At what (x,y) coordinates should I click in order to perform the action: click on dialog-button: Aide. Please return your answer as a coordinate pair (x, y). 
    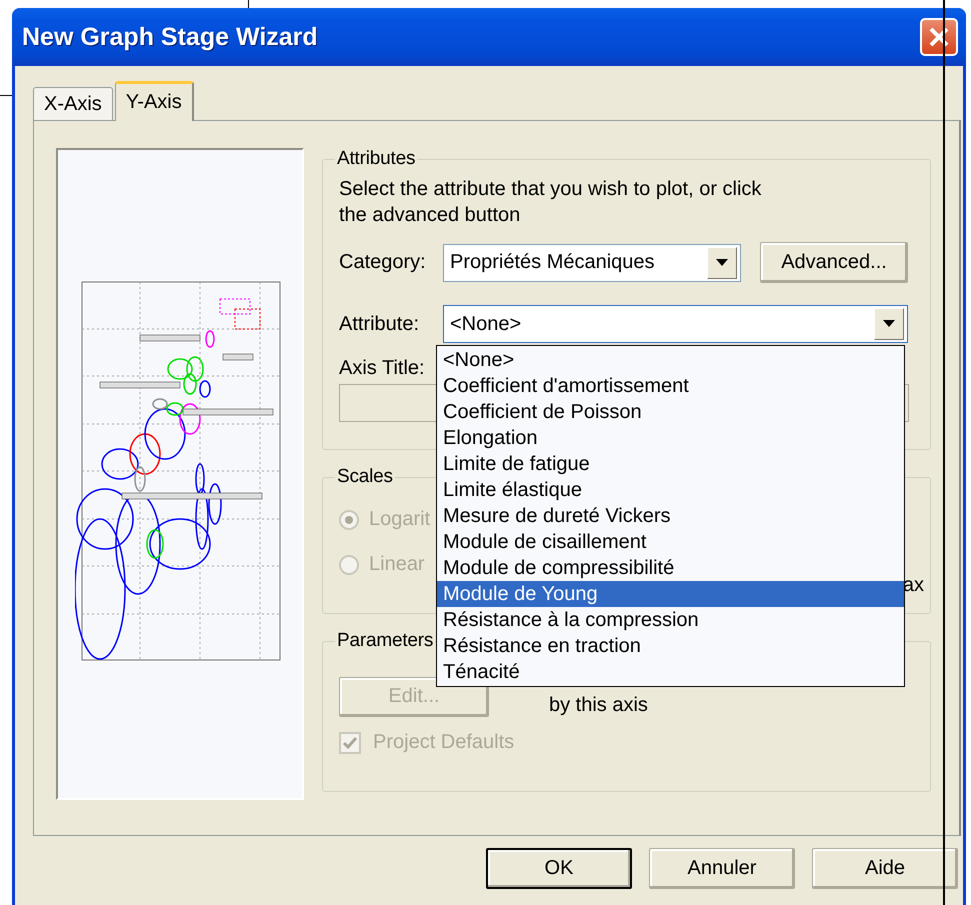
    Looking at the image, I should click on (885, 868).